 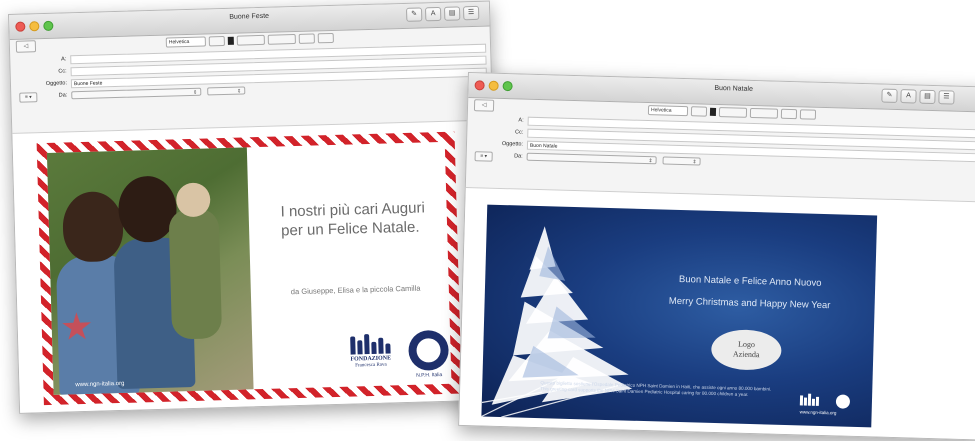 I want to click on children-photo: www.ngn-italia.org, so click(x=150, y=271).